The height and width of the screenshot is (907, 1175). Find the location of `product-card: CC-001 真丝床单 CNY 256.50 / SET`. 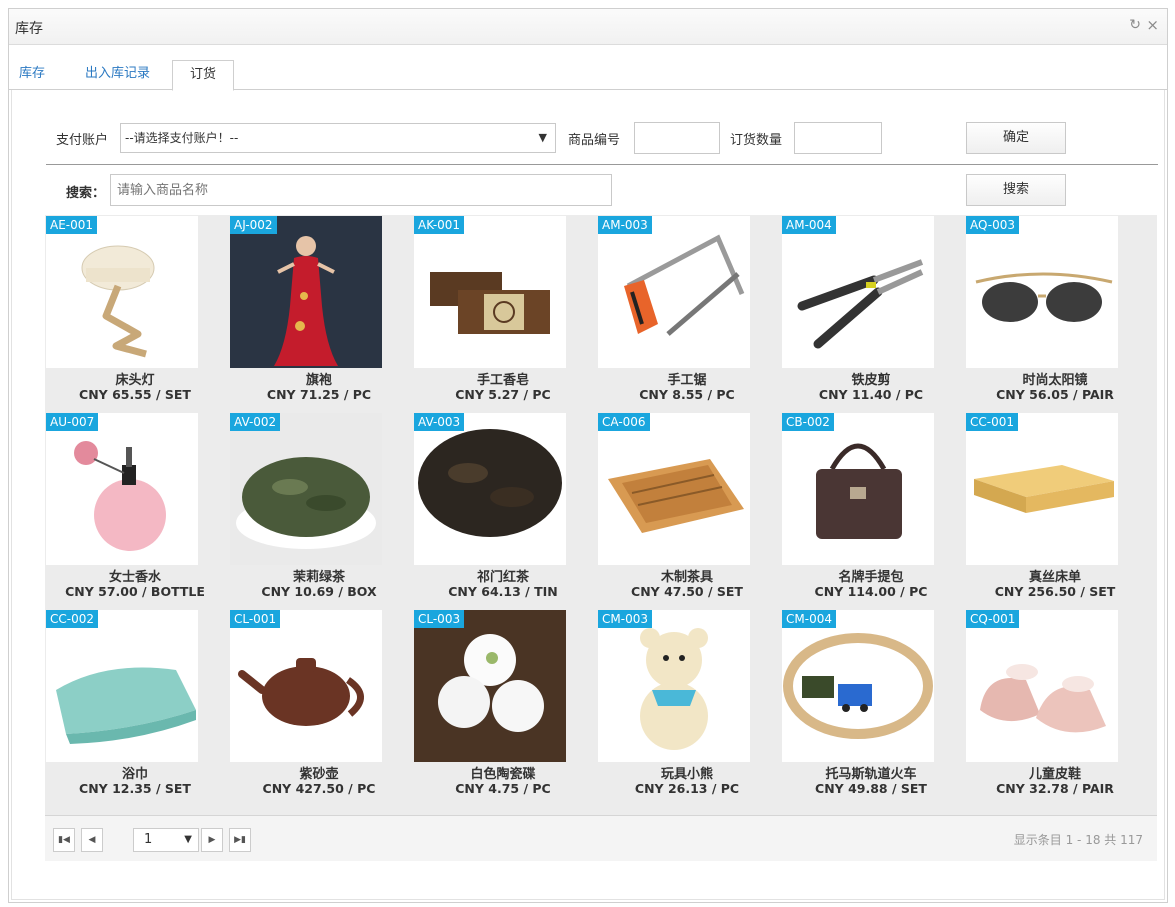

product-card: CC-001 真丝床单 CNY 256.50 / SET is located at coordinates (1058, 509).